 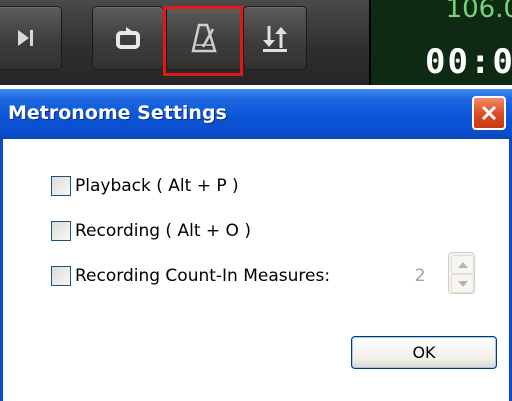 I want to click on count-in-option: Recording Count-In Measures:, so click(x=190, y=276).